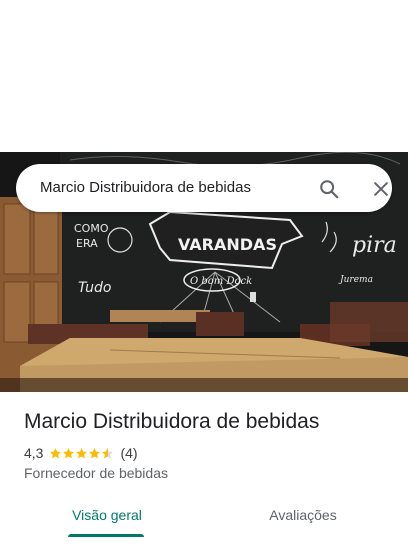 This screenshot has width=408, height=544. What do you see at coordinates (108, 452) in the screenshot?
I see `star-half-icon` at bounding box center [108, 452].